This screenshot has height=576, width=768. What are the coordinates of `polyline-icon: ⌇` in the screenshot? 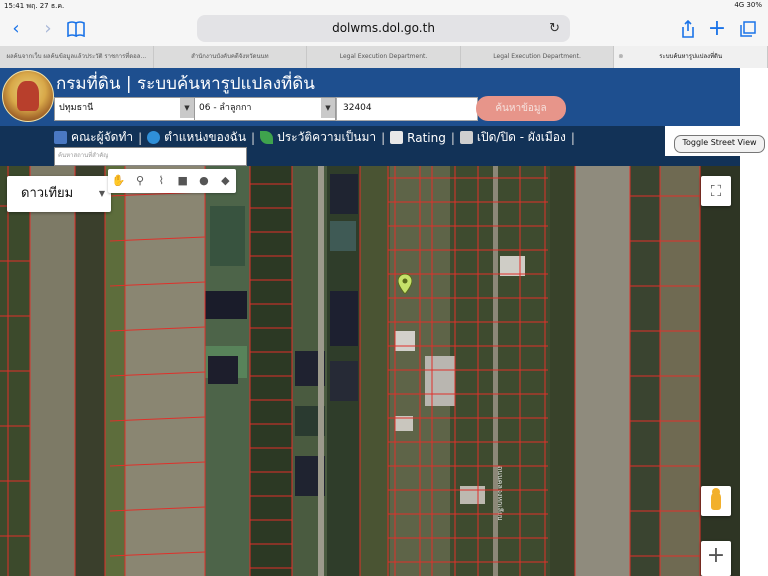 It's located at (161, 181).